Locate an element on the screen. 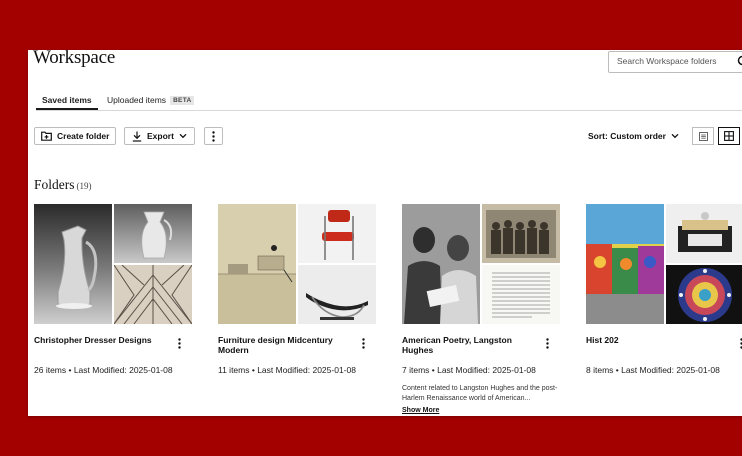 The width and height of the screenshot is (742, 456). folder-title: Furniture design Midcentury Modern is located at coordinates (282, 345).